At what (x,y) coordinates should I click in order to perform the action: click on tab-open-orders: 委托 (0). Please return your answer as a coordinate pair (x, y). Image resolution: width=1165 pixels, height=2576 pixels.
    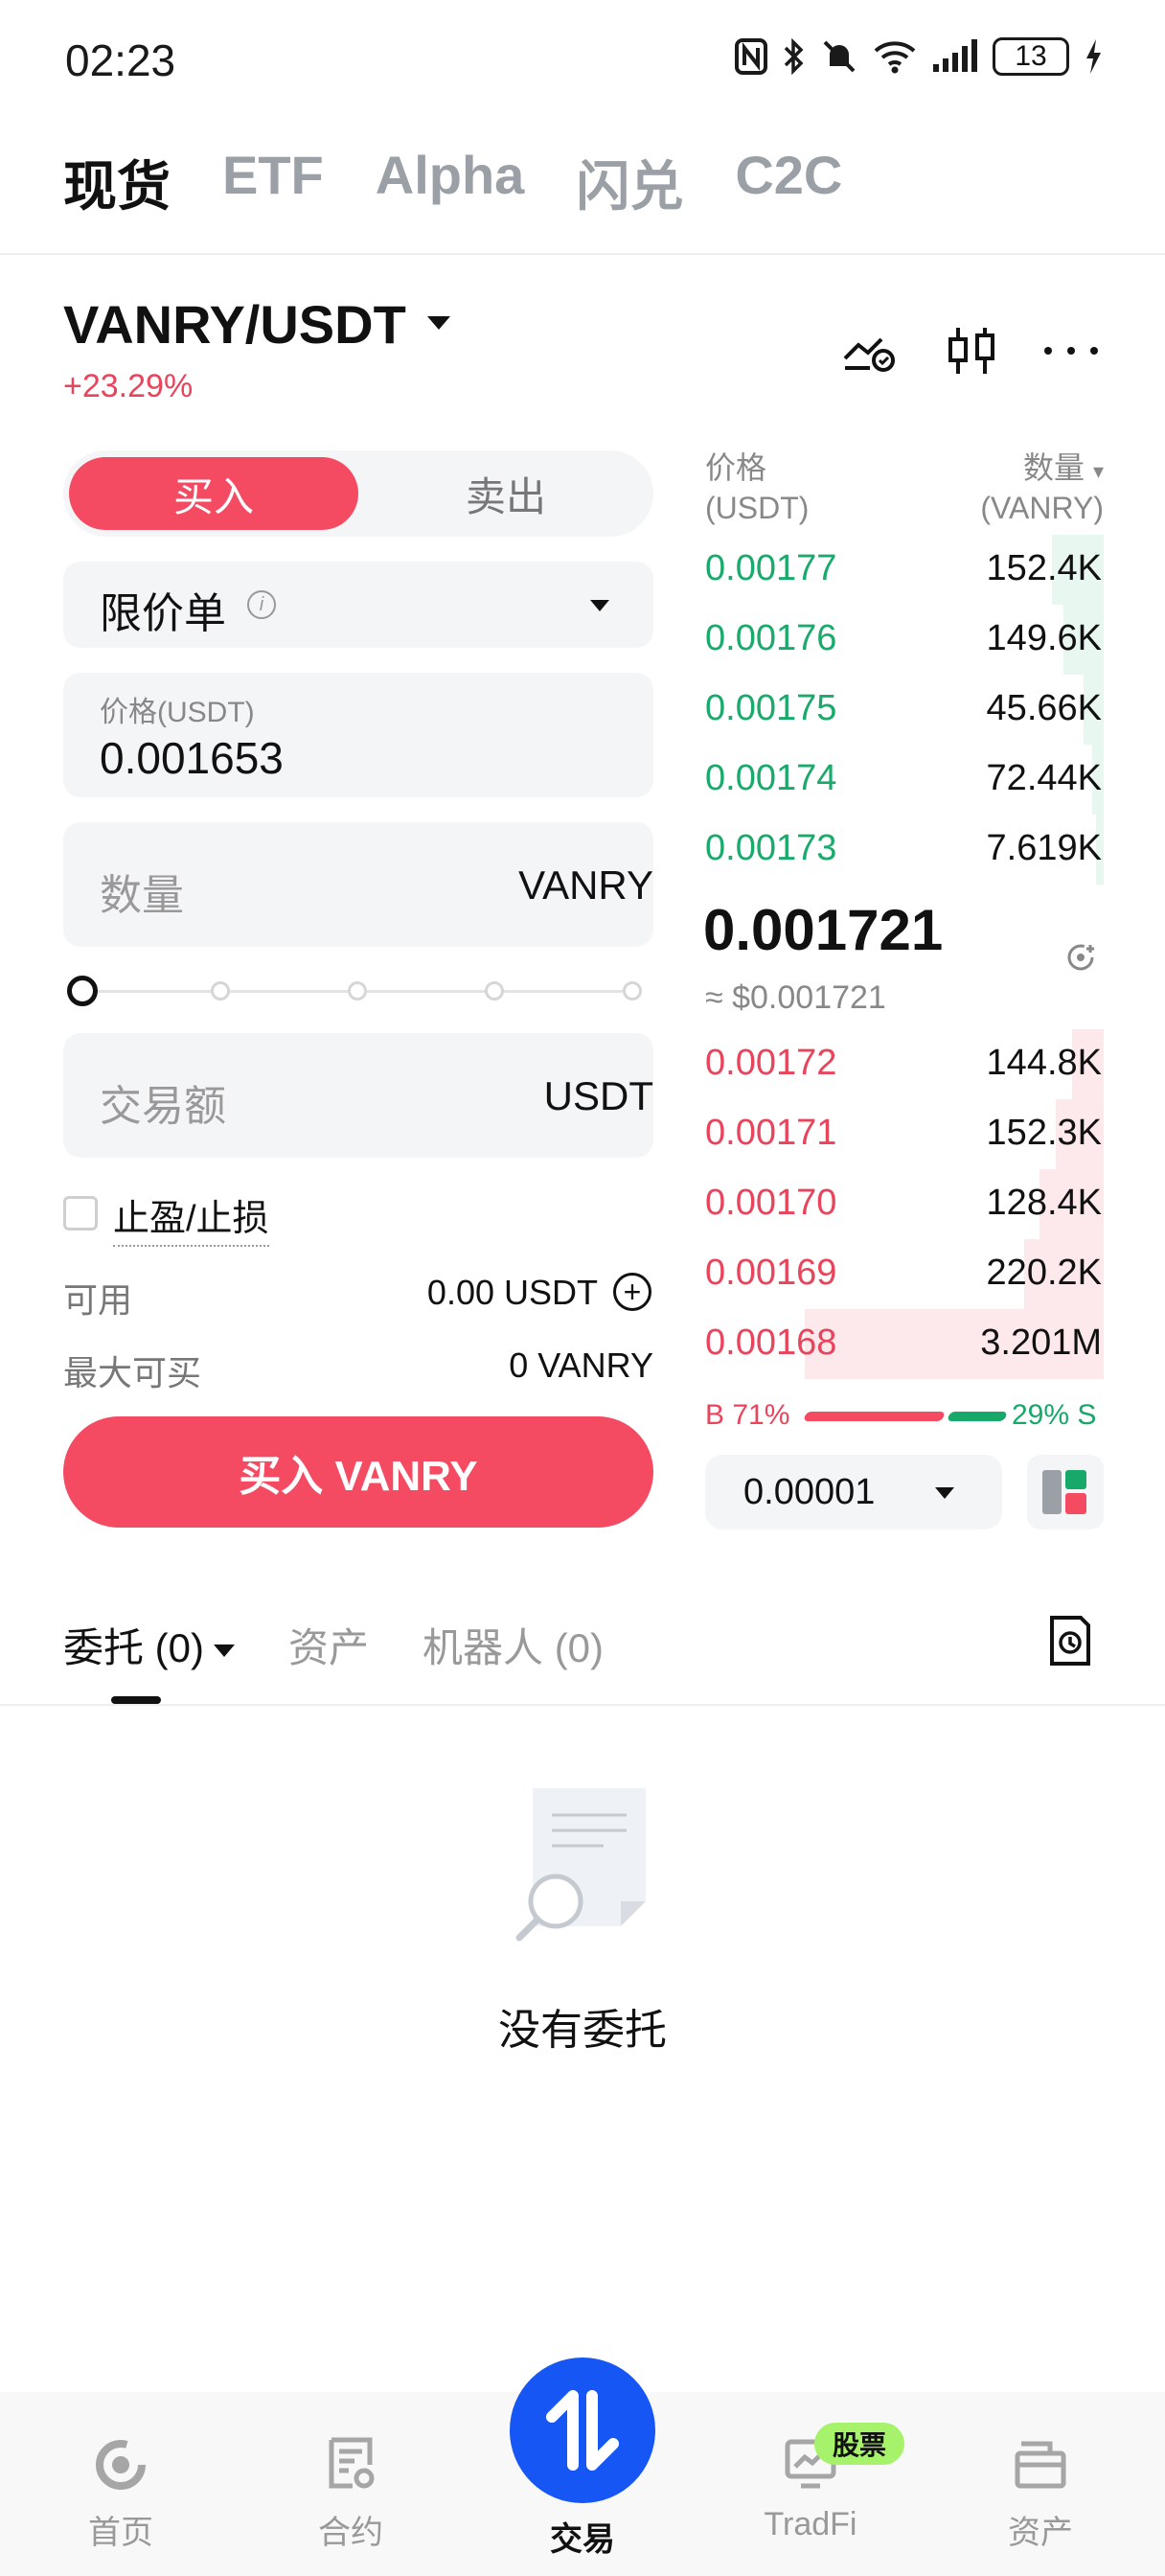
    Looking at the image, I should click on (149, 1645).